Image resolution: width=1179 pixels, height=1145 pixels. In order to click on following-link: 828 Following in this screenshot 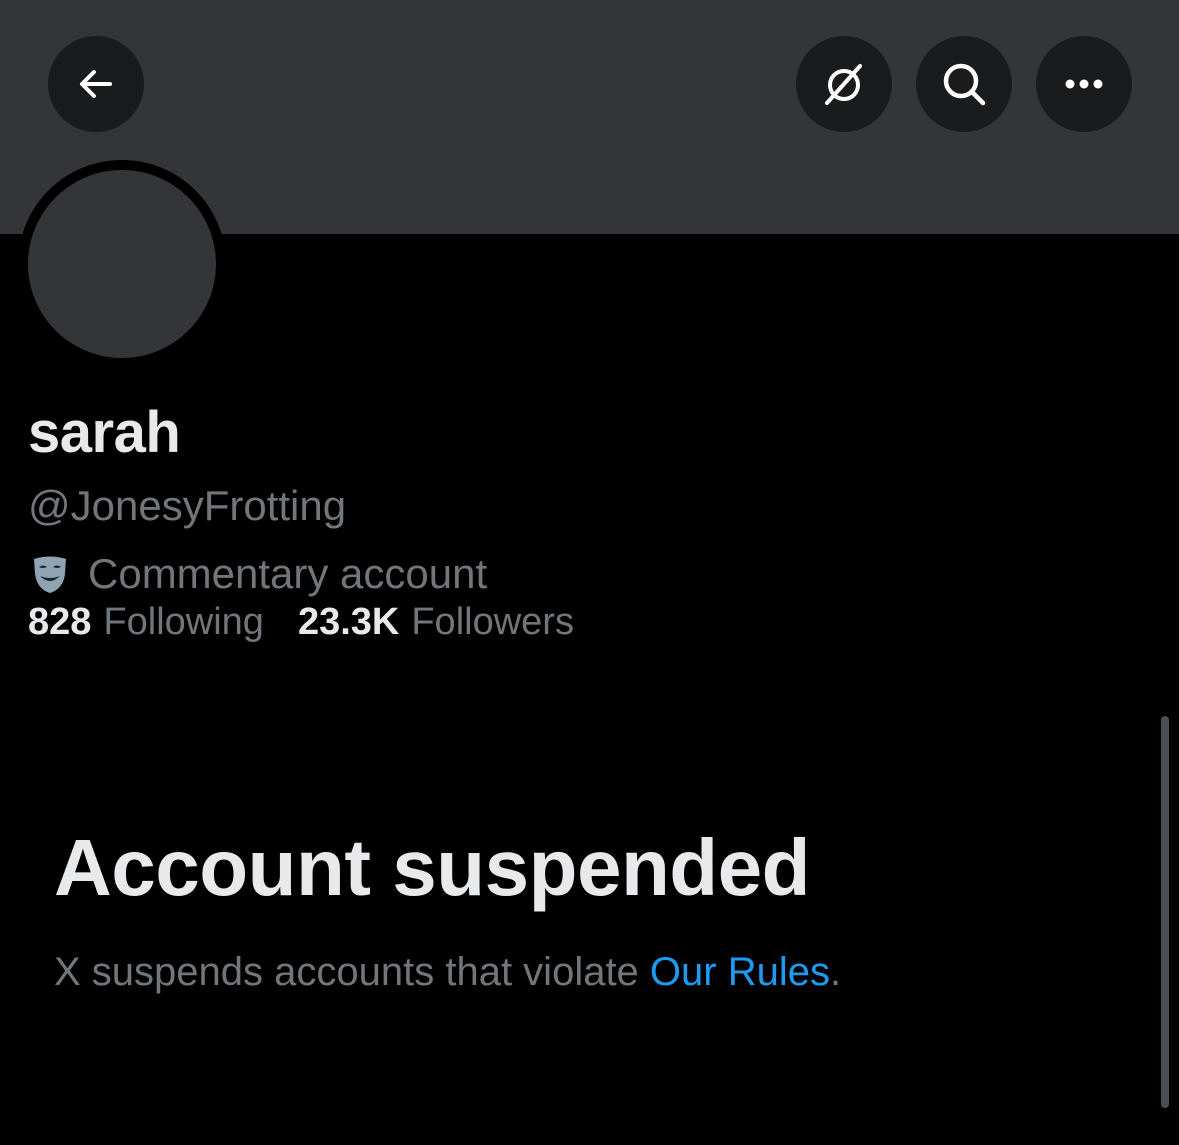, I will do `click(146, 622)`.